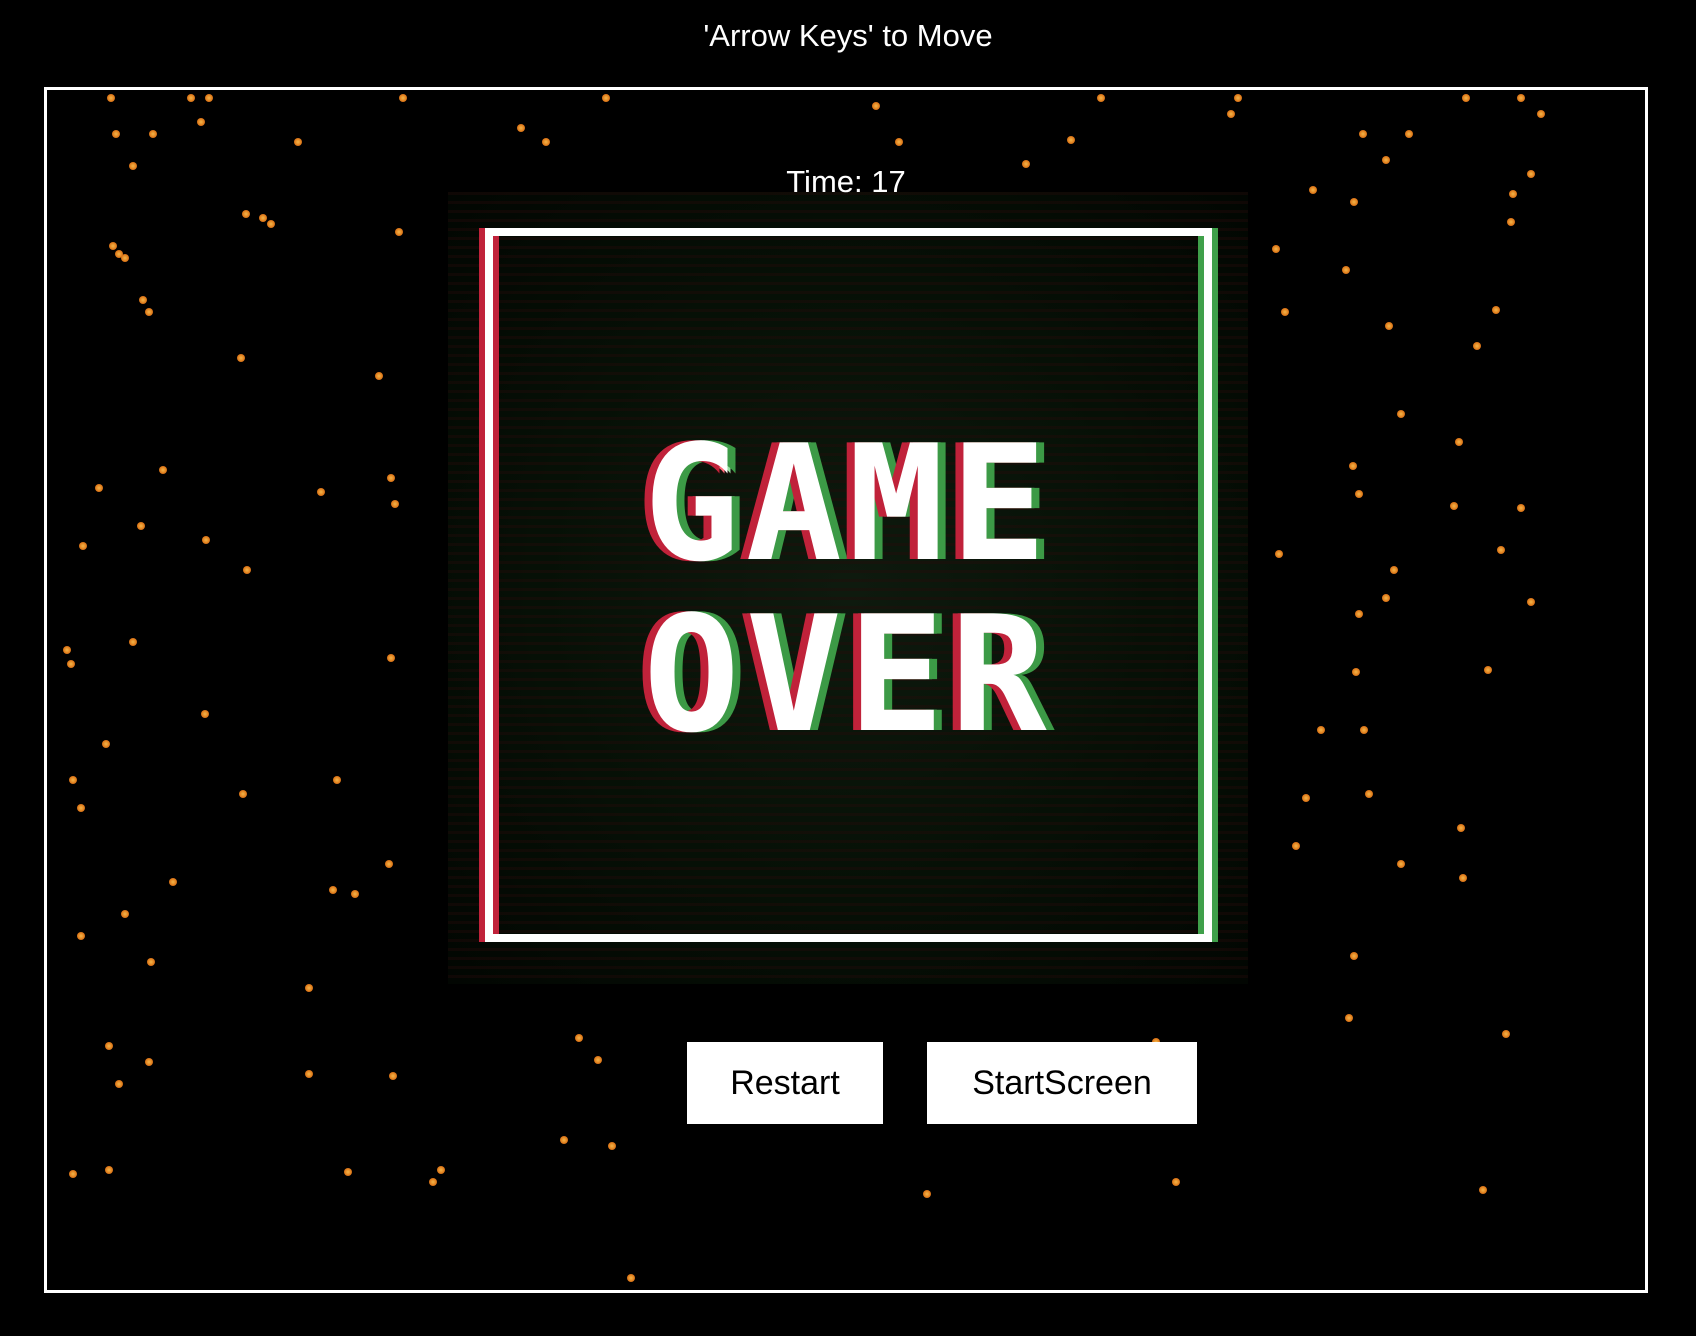  Describe the element at coordinates (848, 674) in the screenshot. I see `game-over-title-line2: OVER` at that location.